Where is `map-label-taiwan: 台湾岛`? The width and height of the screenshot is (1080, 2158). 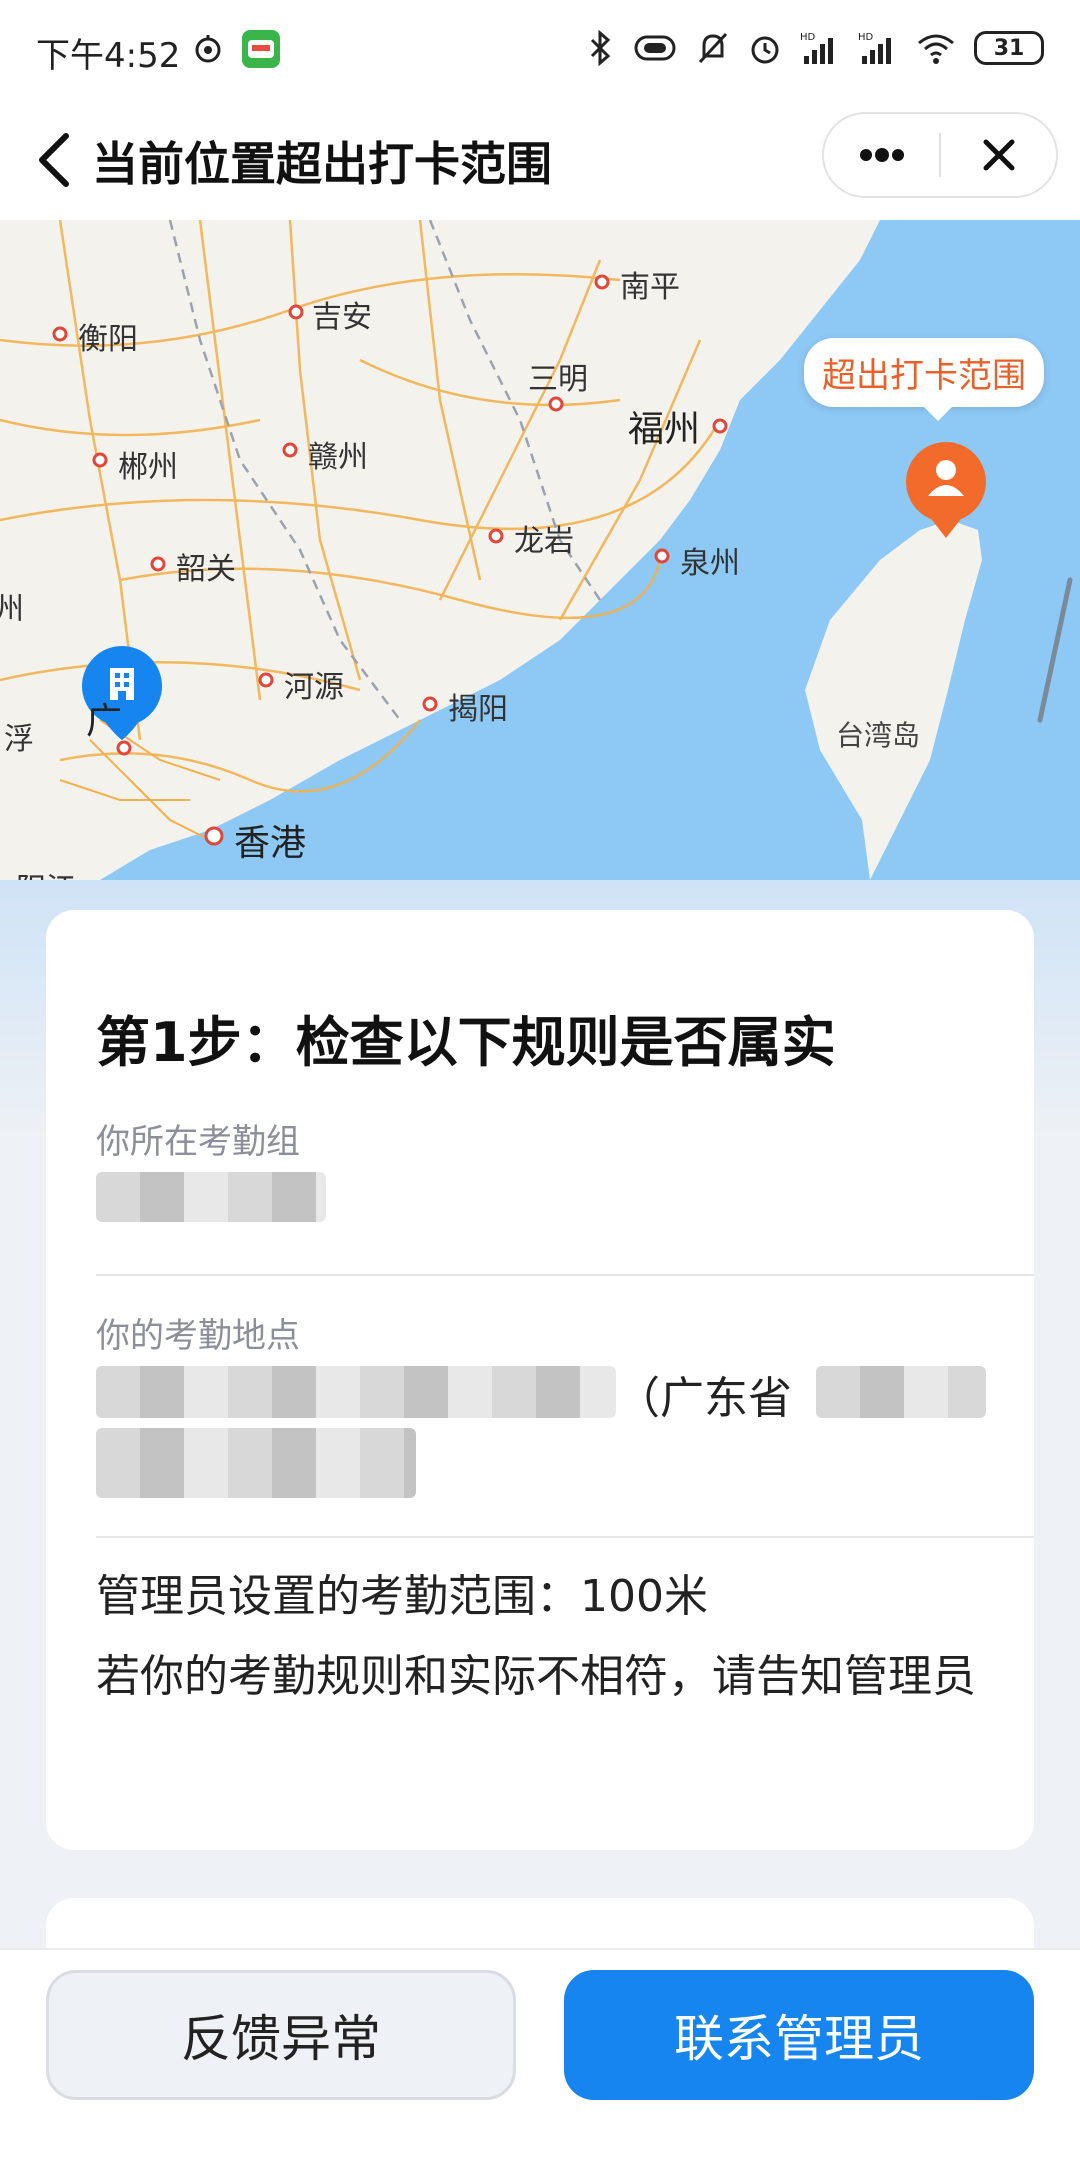
map-label-taiwan: 台湾岛 is located at coordinates (878, 735).